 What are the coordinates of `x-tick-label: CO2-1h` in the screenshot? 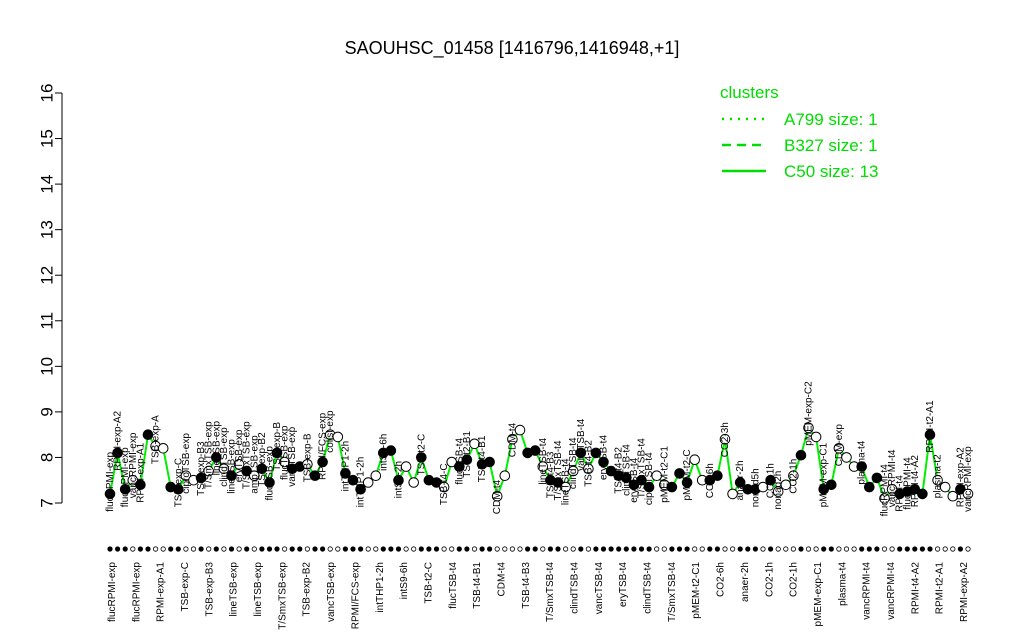 It's located at (794, 579).